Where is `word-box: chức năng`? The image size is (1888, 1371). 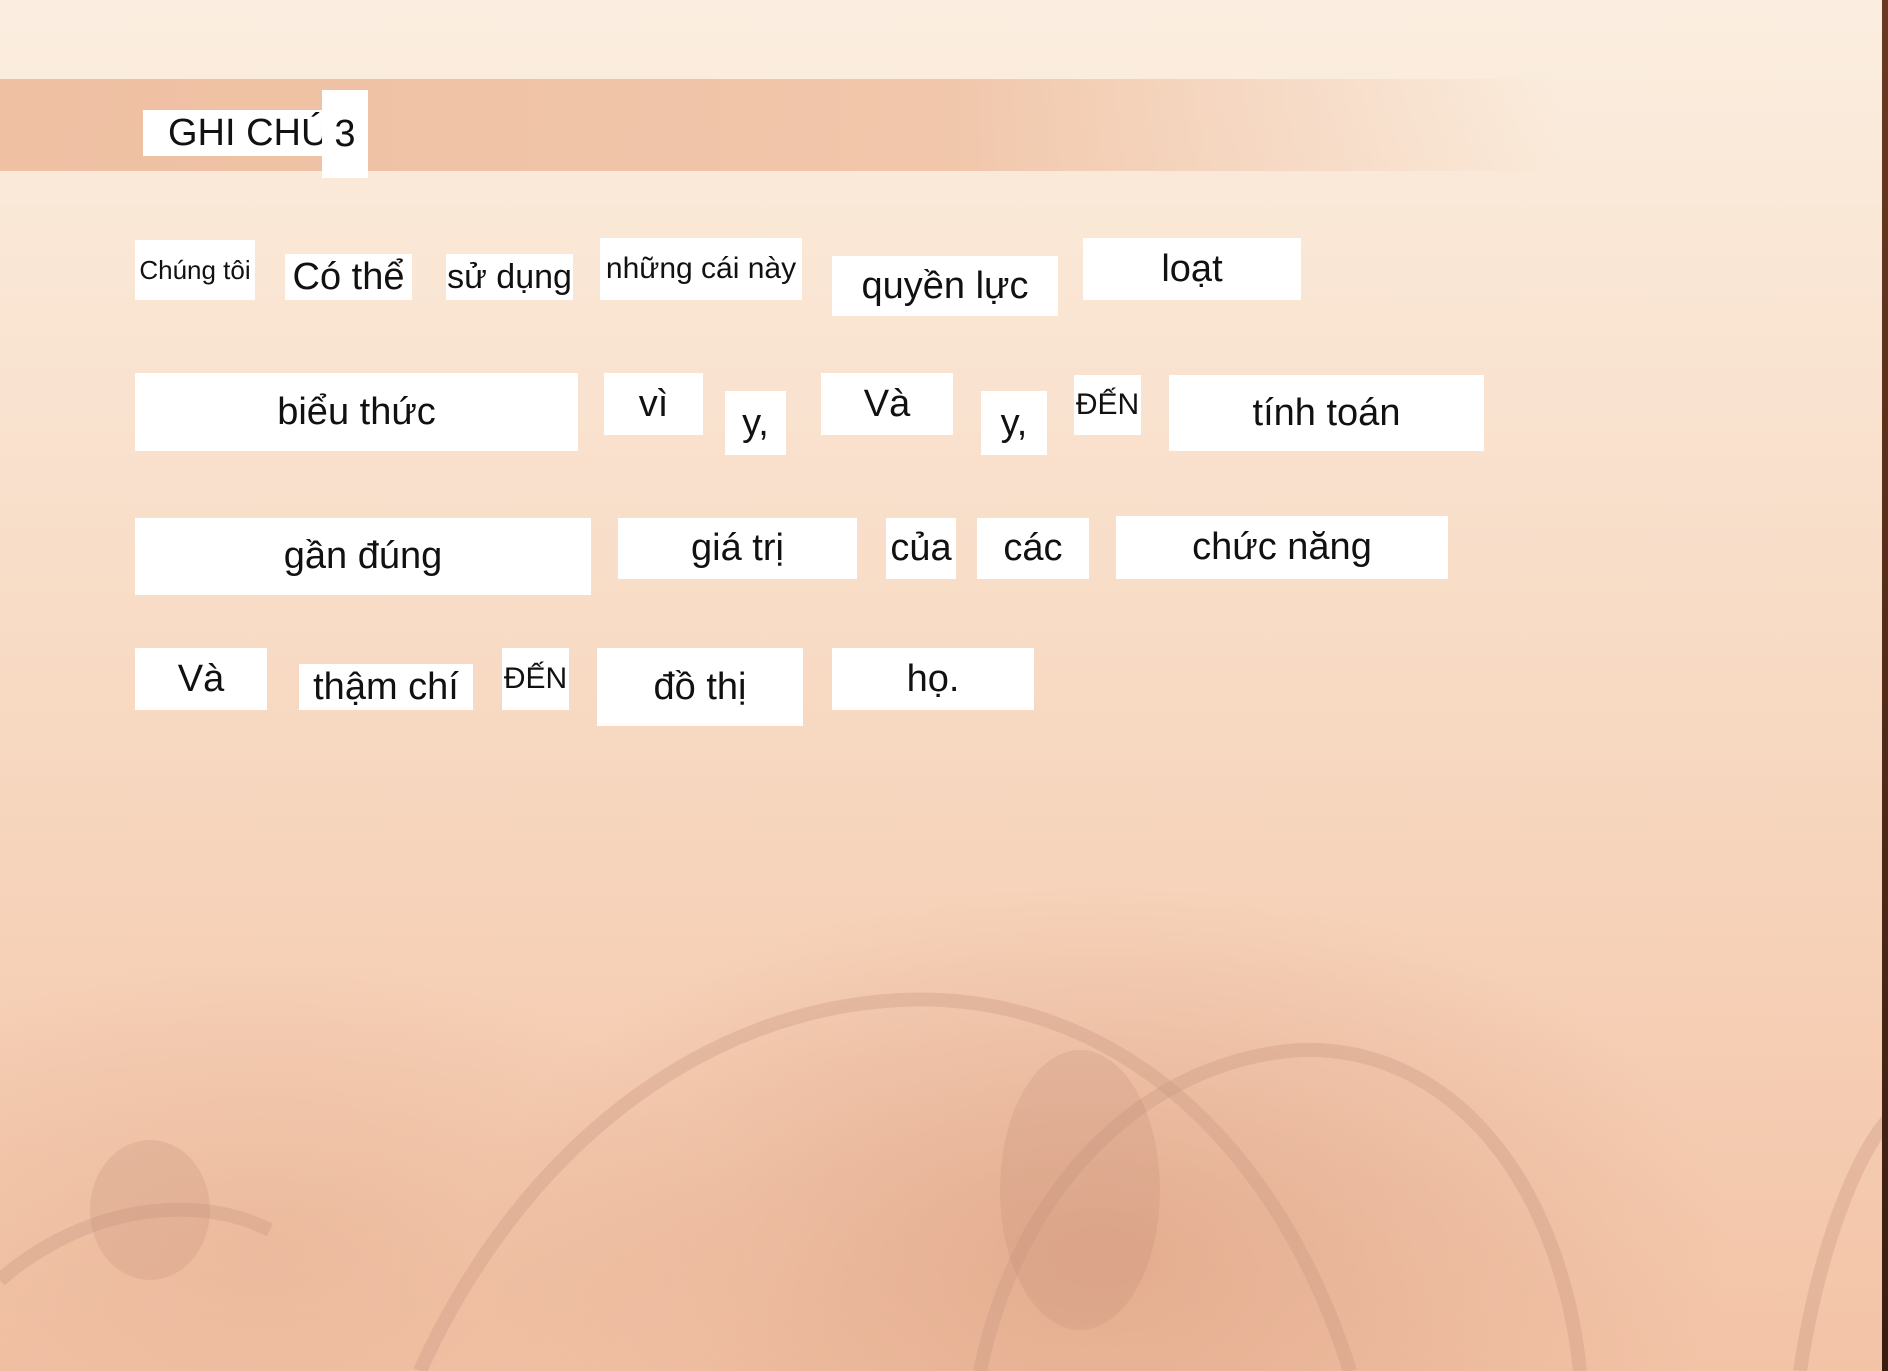 word-box: chức năng is located at coordinates (1282, 547).